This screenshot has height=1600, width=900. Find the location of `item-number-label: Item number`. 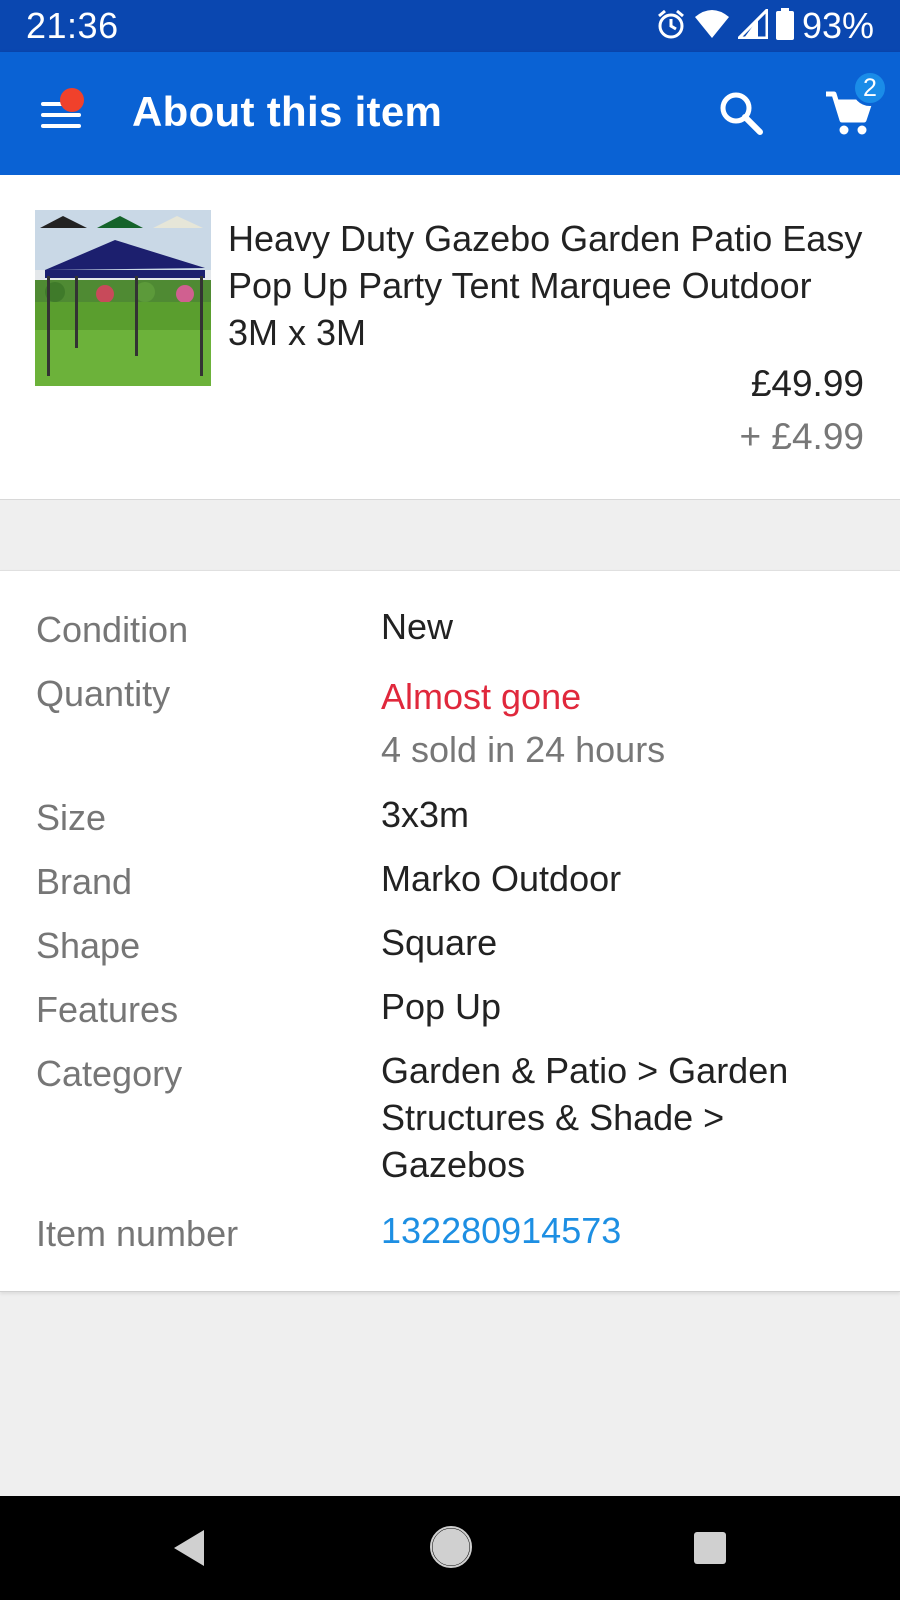

item-number-label: Item number is located at coordinates (137, 1233).